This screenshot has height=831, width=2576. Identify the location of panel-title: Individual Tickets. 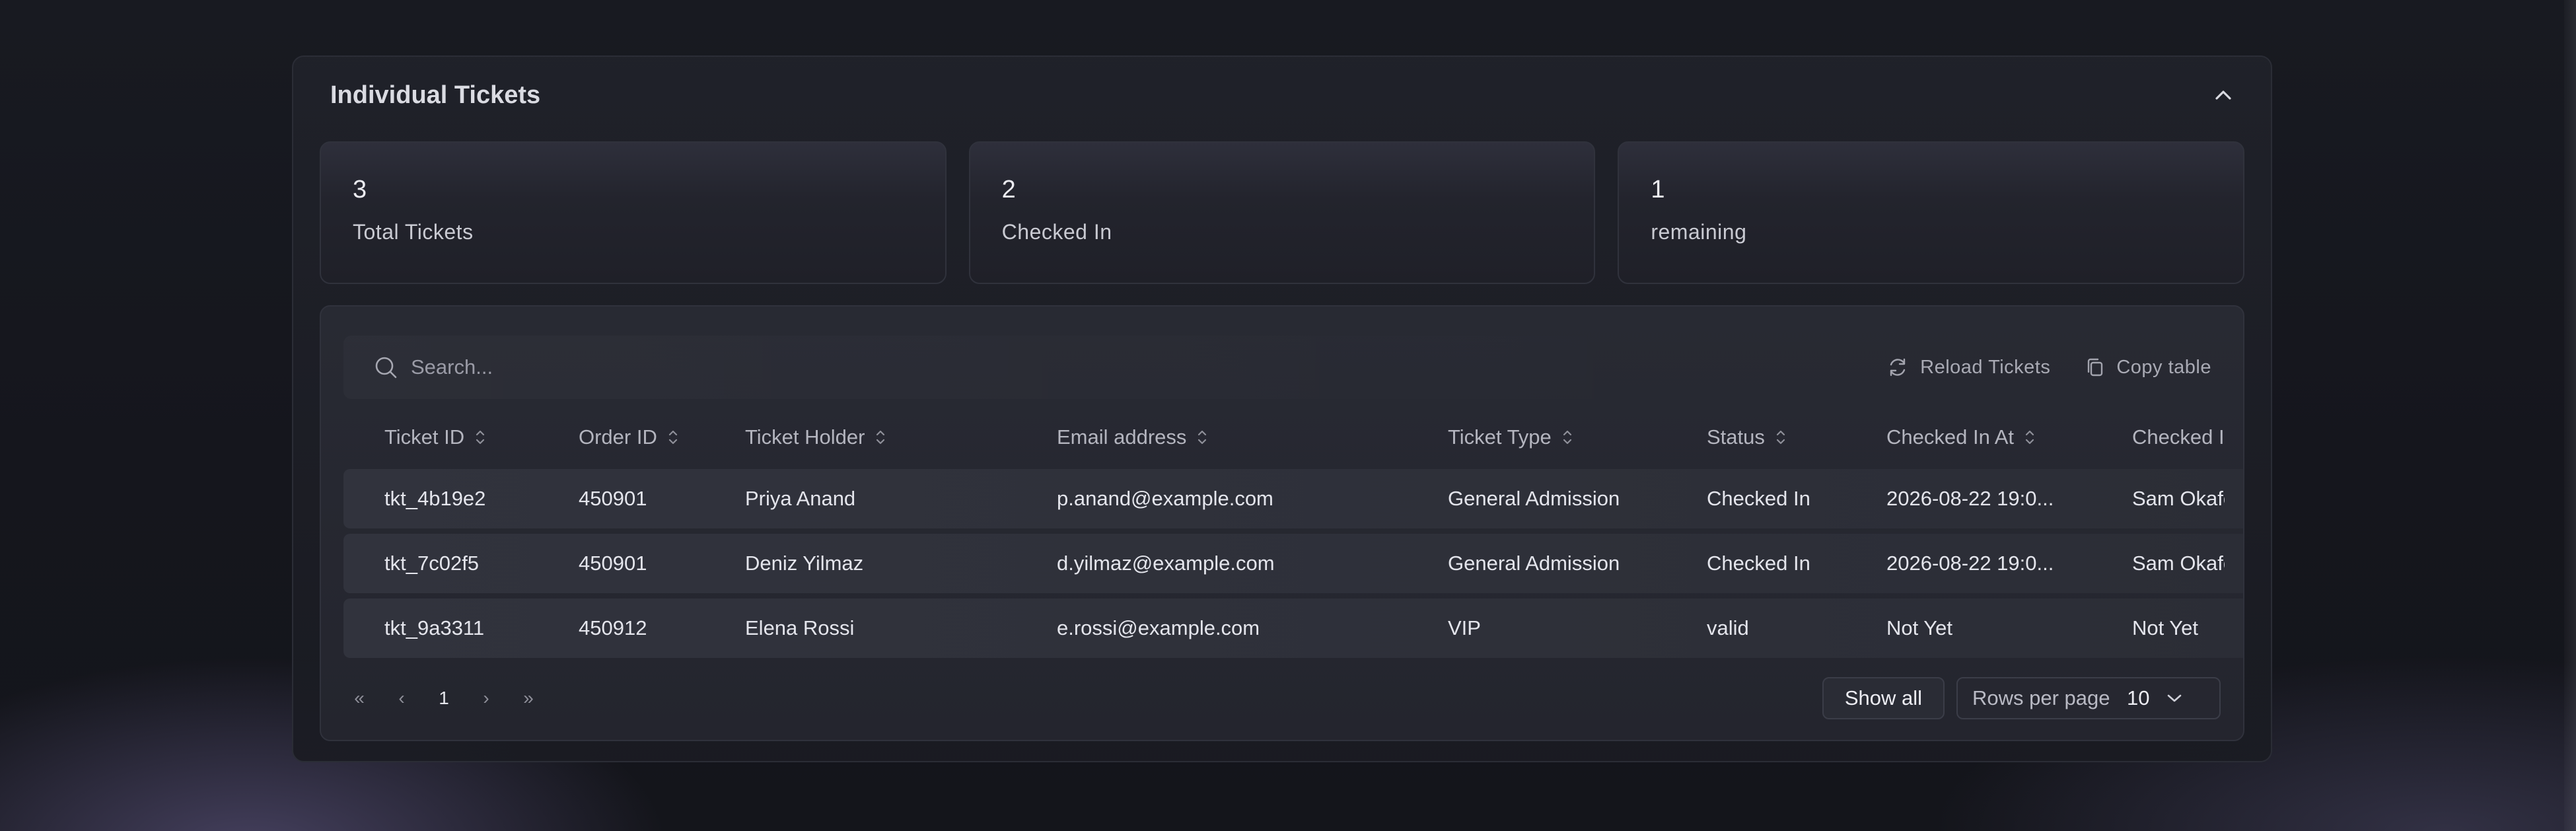
(435, 95).